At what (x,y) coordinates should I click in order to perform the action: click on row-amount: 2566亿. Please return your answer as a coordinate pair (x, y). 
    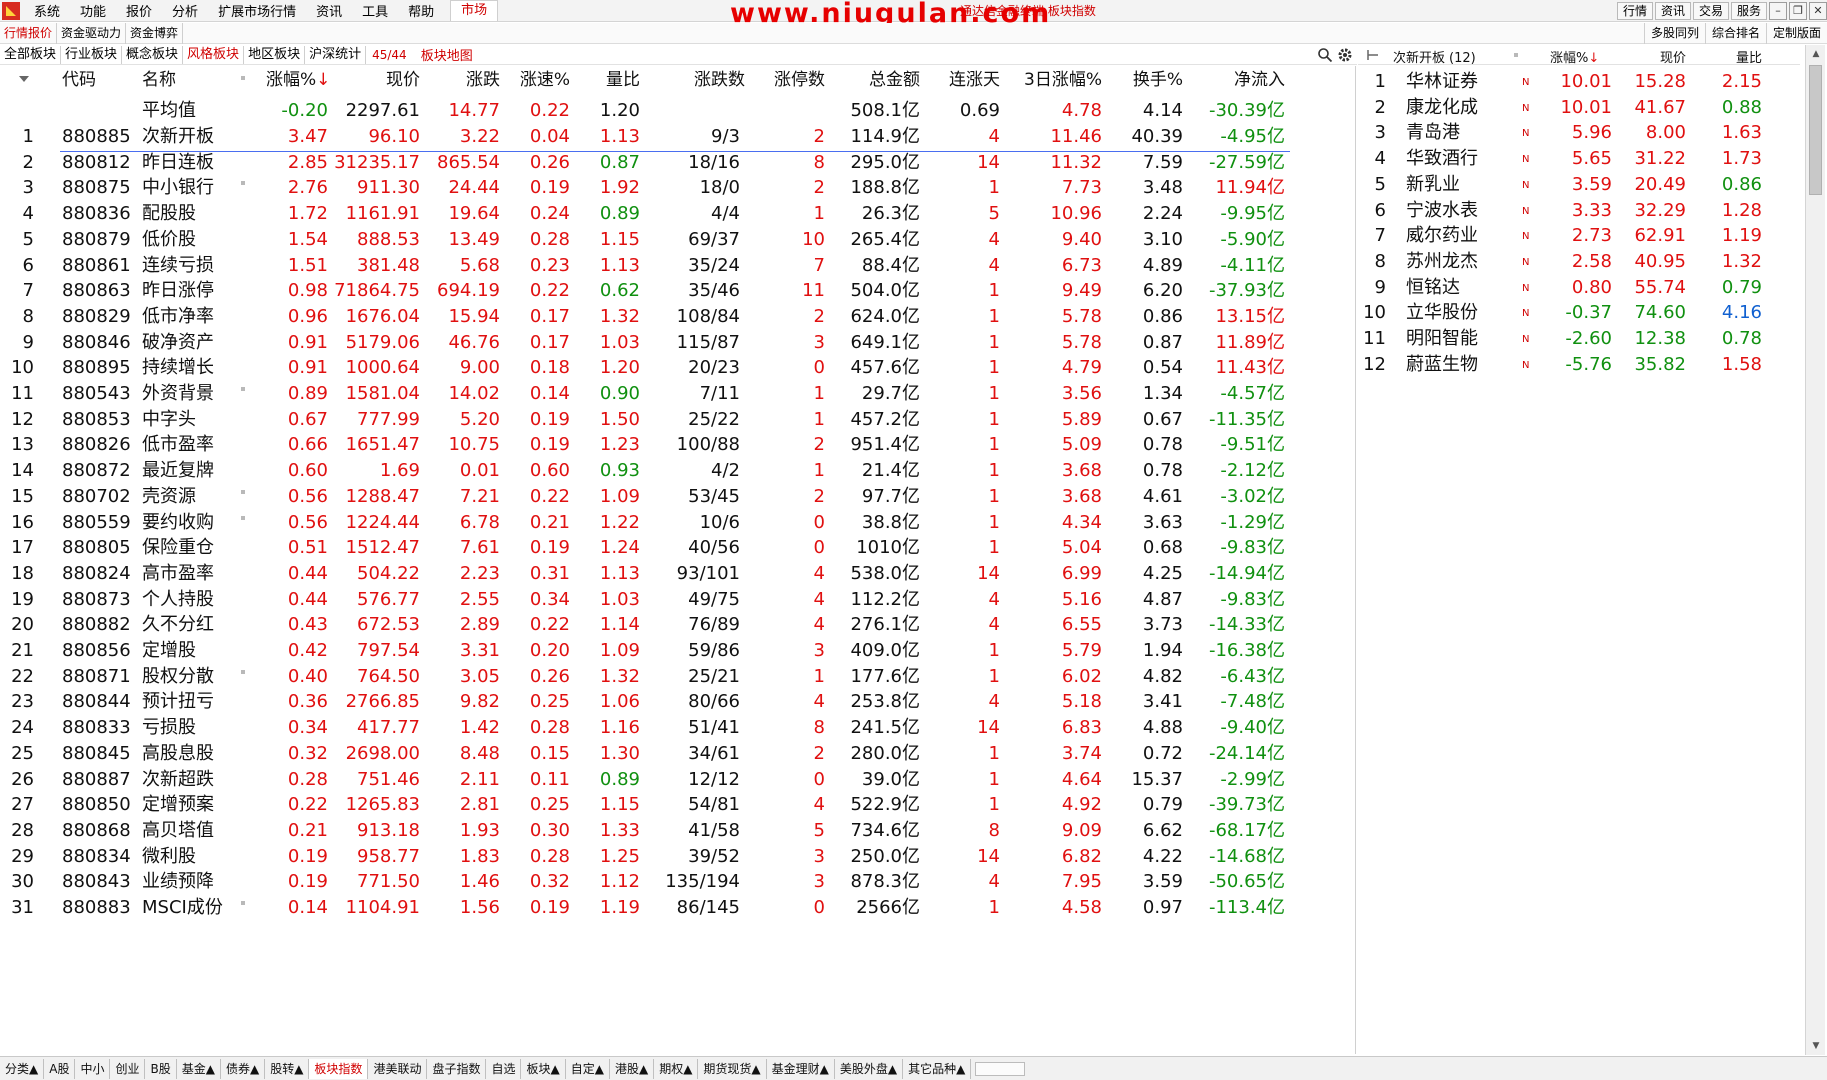
    Looking at the image, I should click on (888, 907).